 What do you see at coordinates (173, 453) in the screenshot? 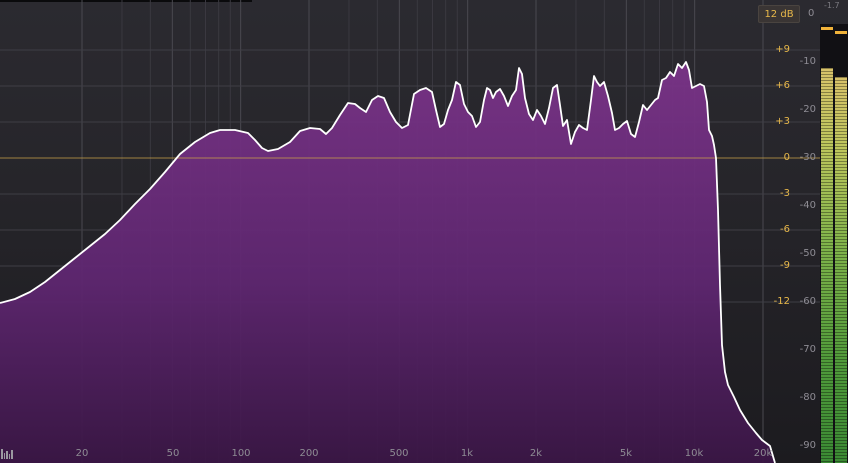
I see `freq-label-50: 50` at bounding box center [173, 453].